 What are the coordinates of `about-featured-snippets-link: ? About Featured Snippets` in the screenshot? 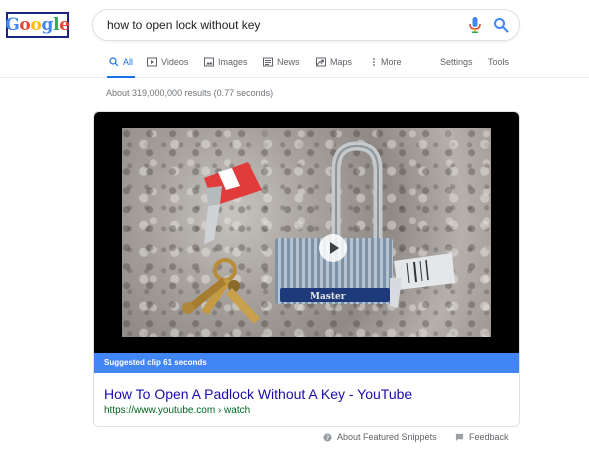 It's located at (380, 437).